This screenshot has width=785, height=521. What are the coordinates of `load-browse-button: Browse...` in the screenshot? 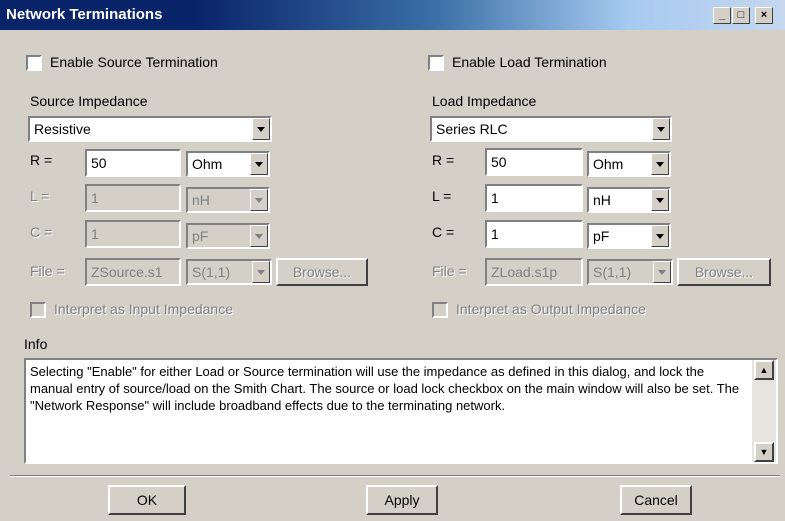 It's located at (724, 272).